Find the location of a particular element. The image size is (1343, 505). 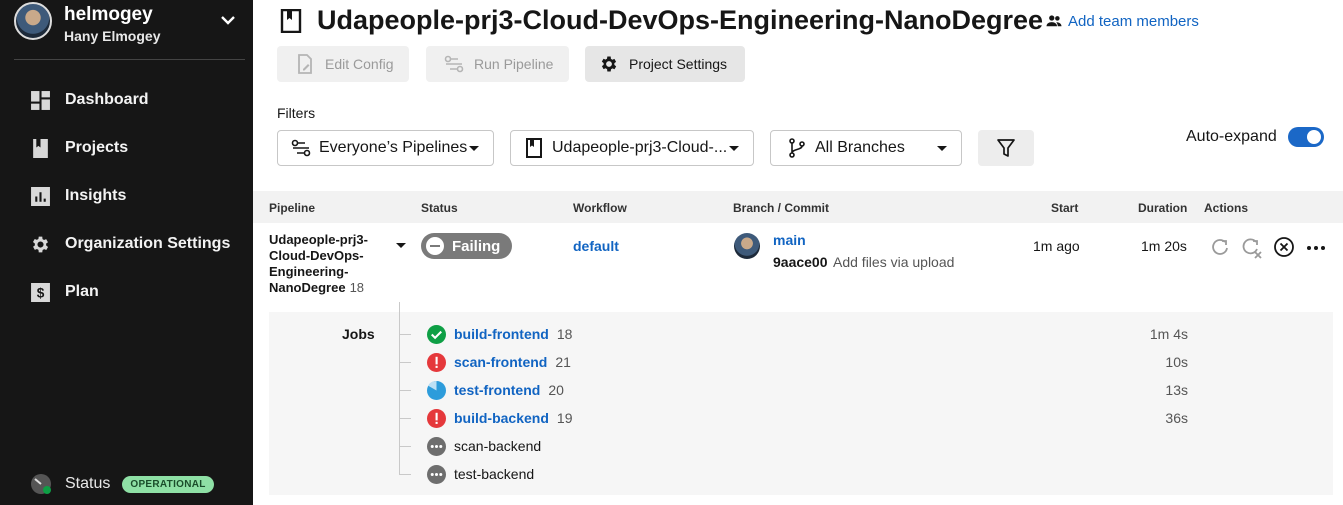

more-options-icon is located at coordinates (1316, 248).